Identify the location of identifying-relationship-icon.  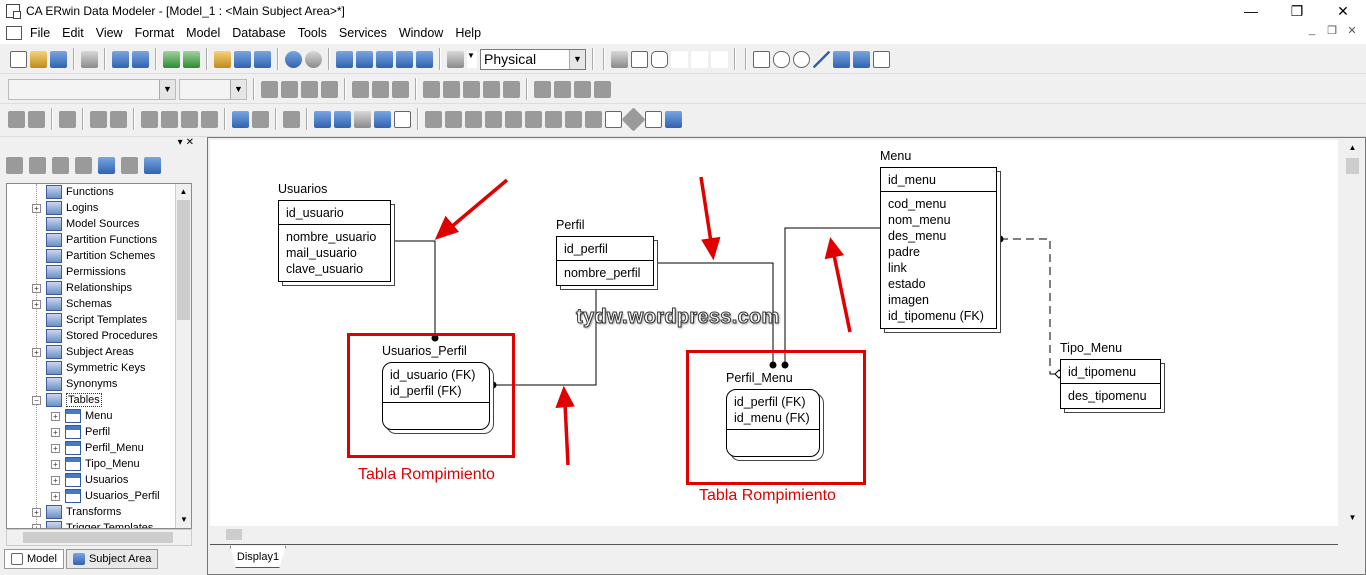
(679, 59).